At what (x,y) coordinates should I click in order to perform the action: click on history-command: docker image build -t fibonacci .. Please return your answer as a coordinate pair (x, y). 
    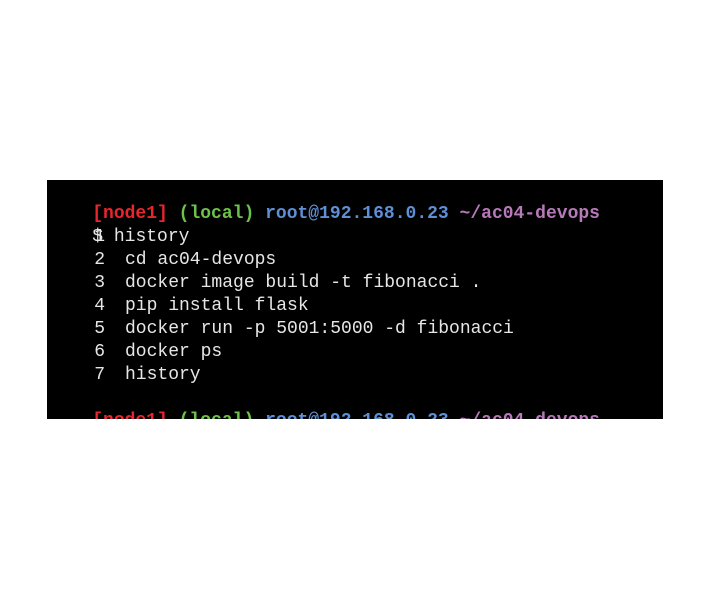
    Looking at the image, I should click on (303, 283).